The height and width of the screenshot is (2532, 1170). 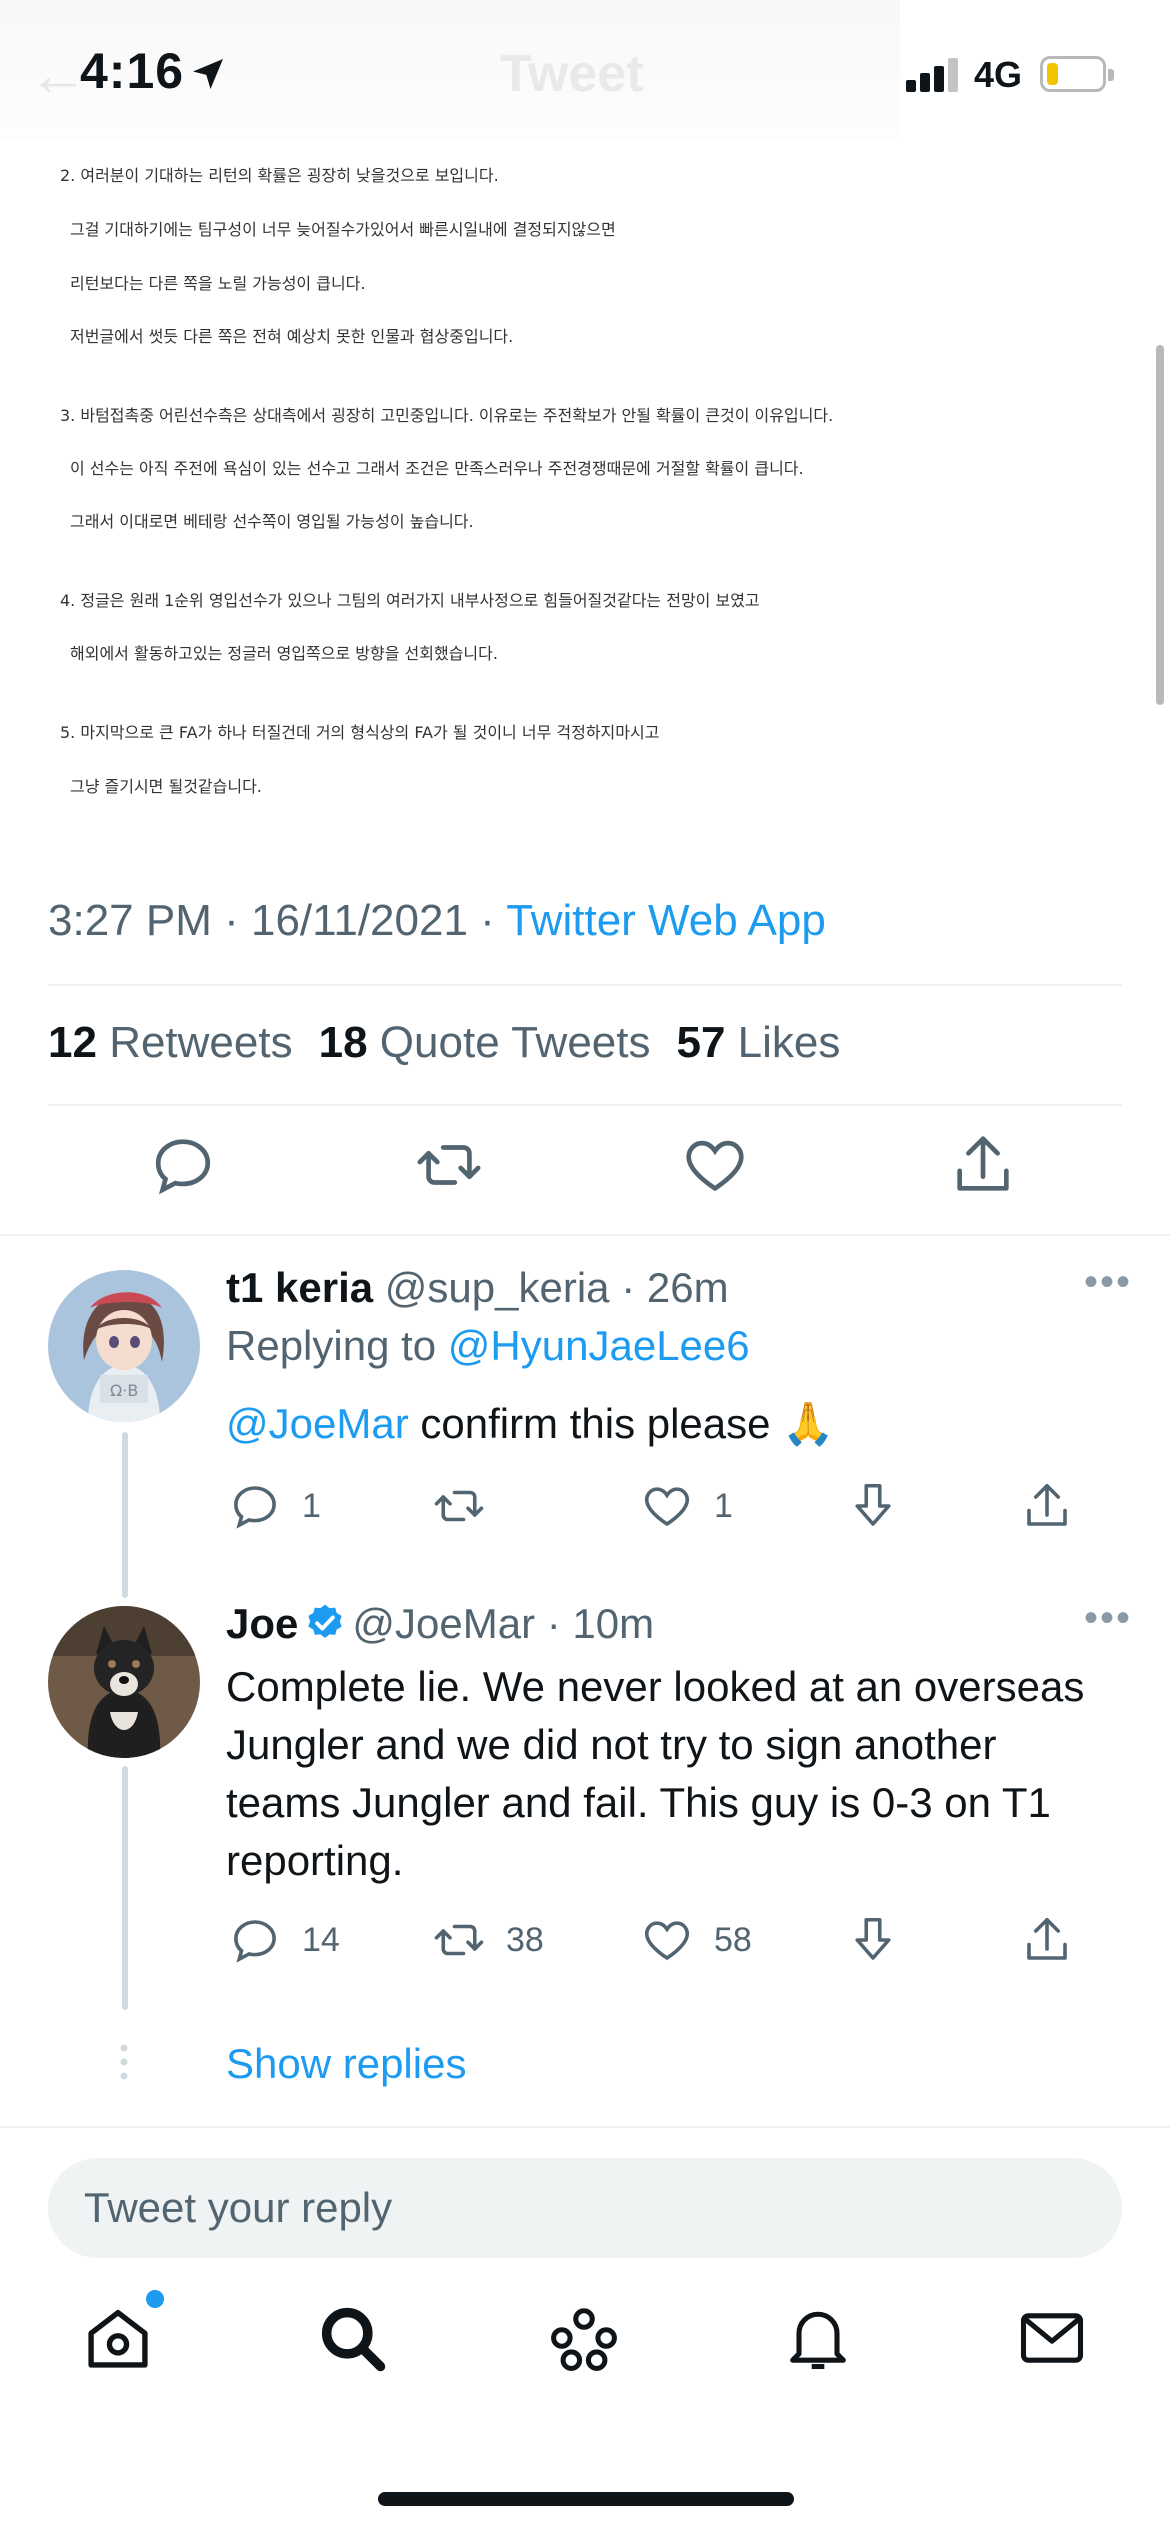 I want to click on status-bar: ← Tweet 4:16 4G, so click(x=585, y=75).